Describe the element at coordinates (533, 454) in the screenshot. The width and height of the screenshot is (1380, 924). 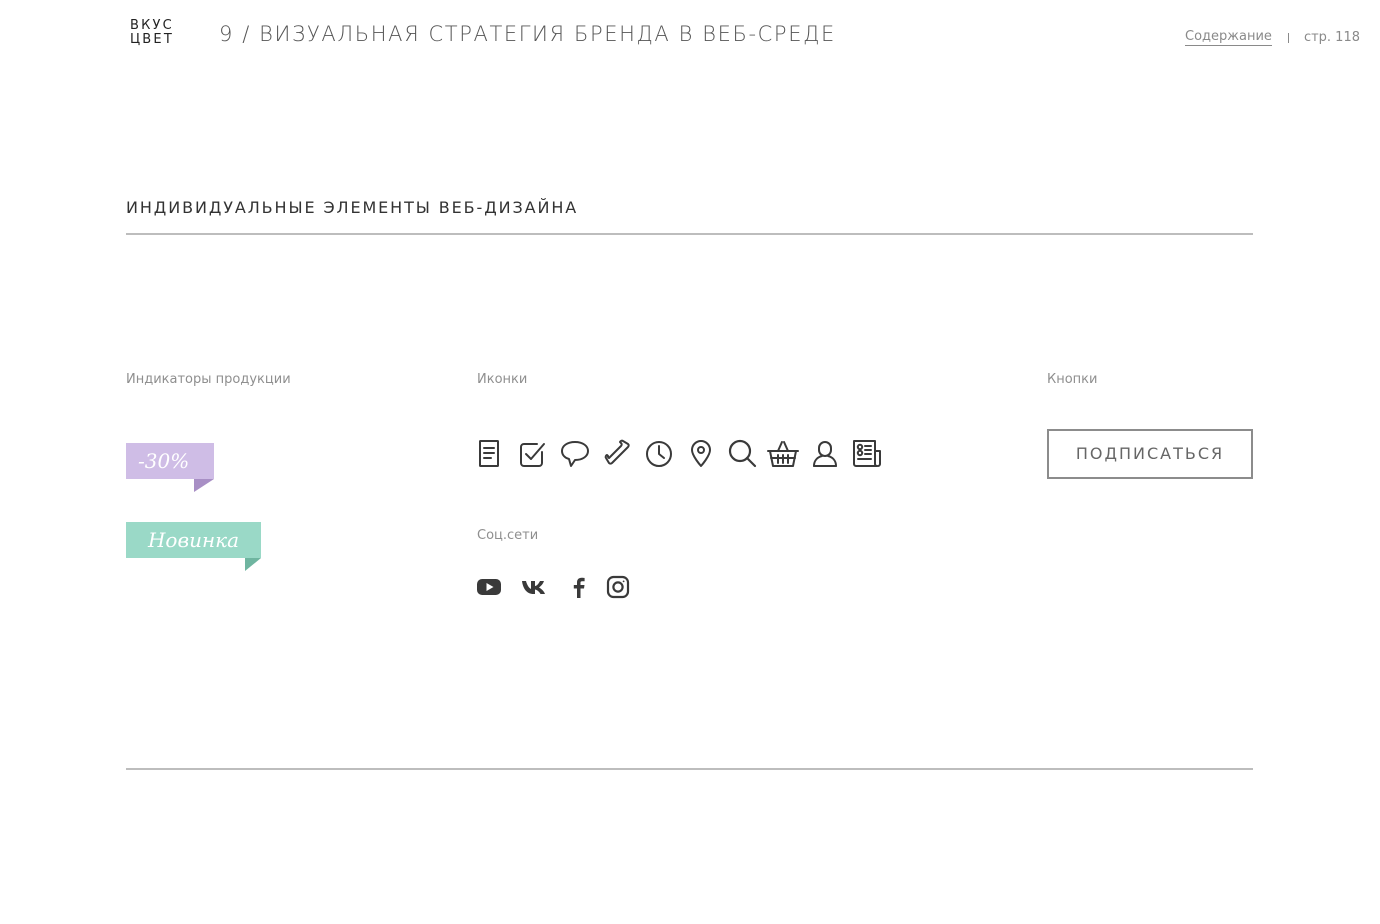
I see `checkbox-icon` at that location.